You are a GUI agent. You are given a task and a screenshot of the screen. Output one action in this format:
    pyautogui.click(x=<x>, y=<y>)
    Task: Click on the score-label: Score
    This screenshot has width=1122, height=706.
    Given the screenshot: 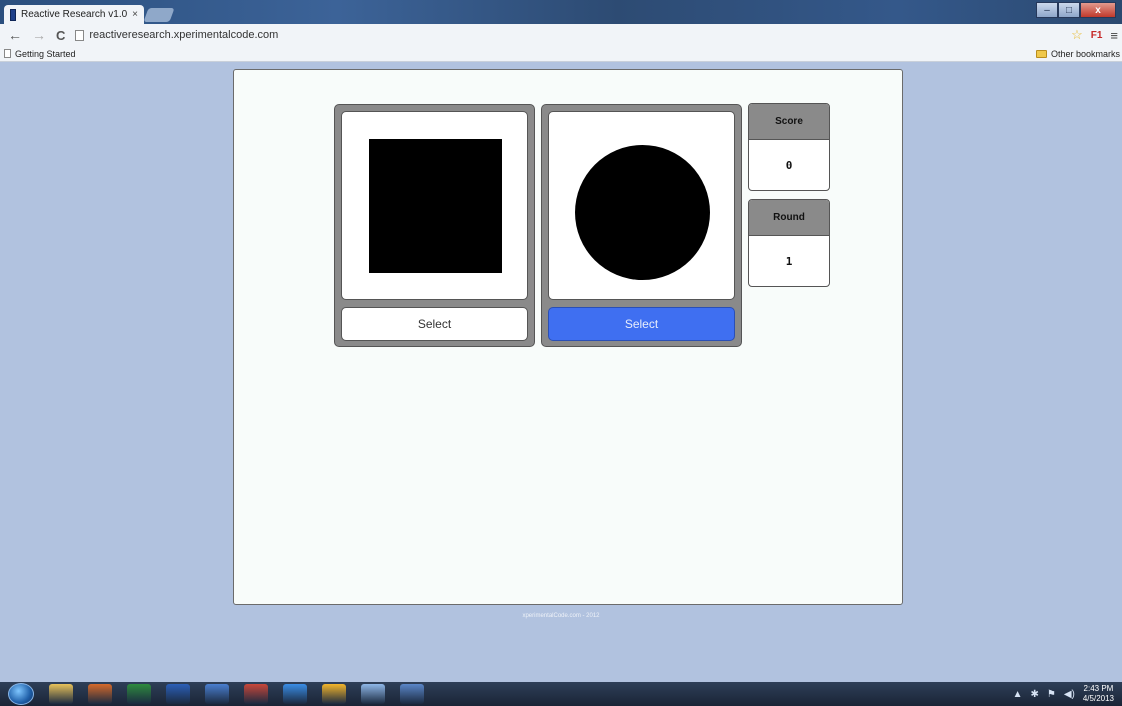 What is the action you would take?
    pyautogui.click(x=789, y=122)
    